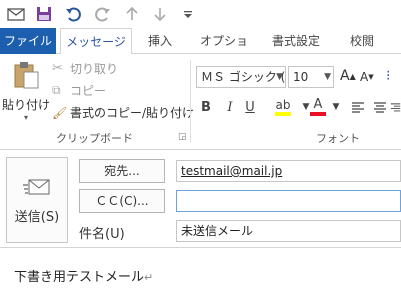 The image size is (401, 308). I want to click on shrink-font-button: A ▼, so click(367, 77).